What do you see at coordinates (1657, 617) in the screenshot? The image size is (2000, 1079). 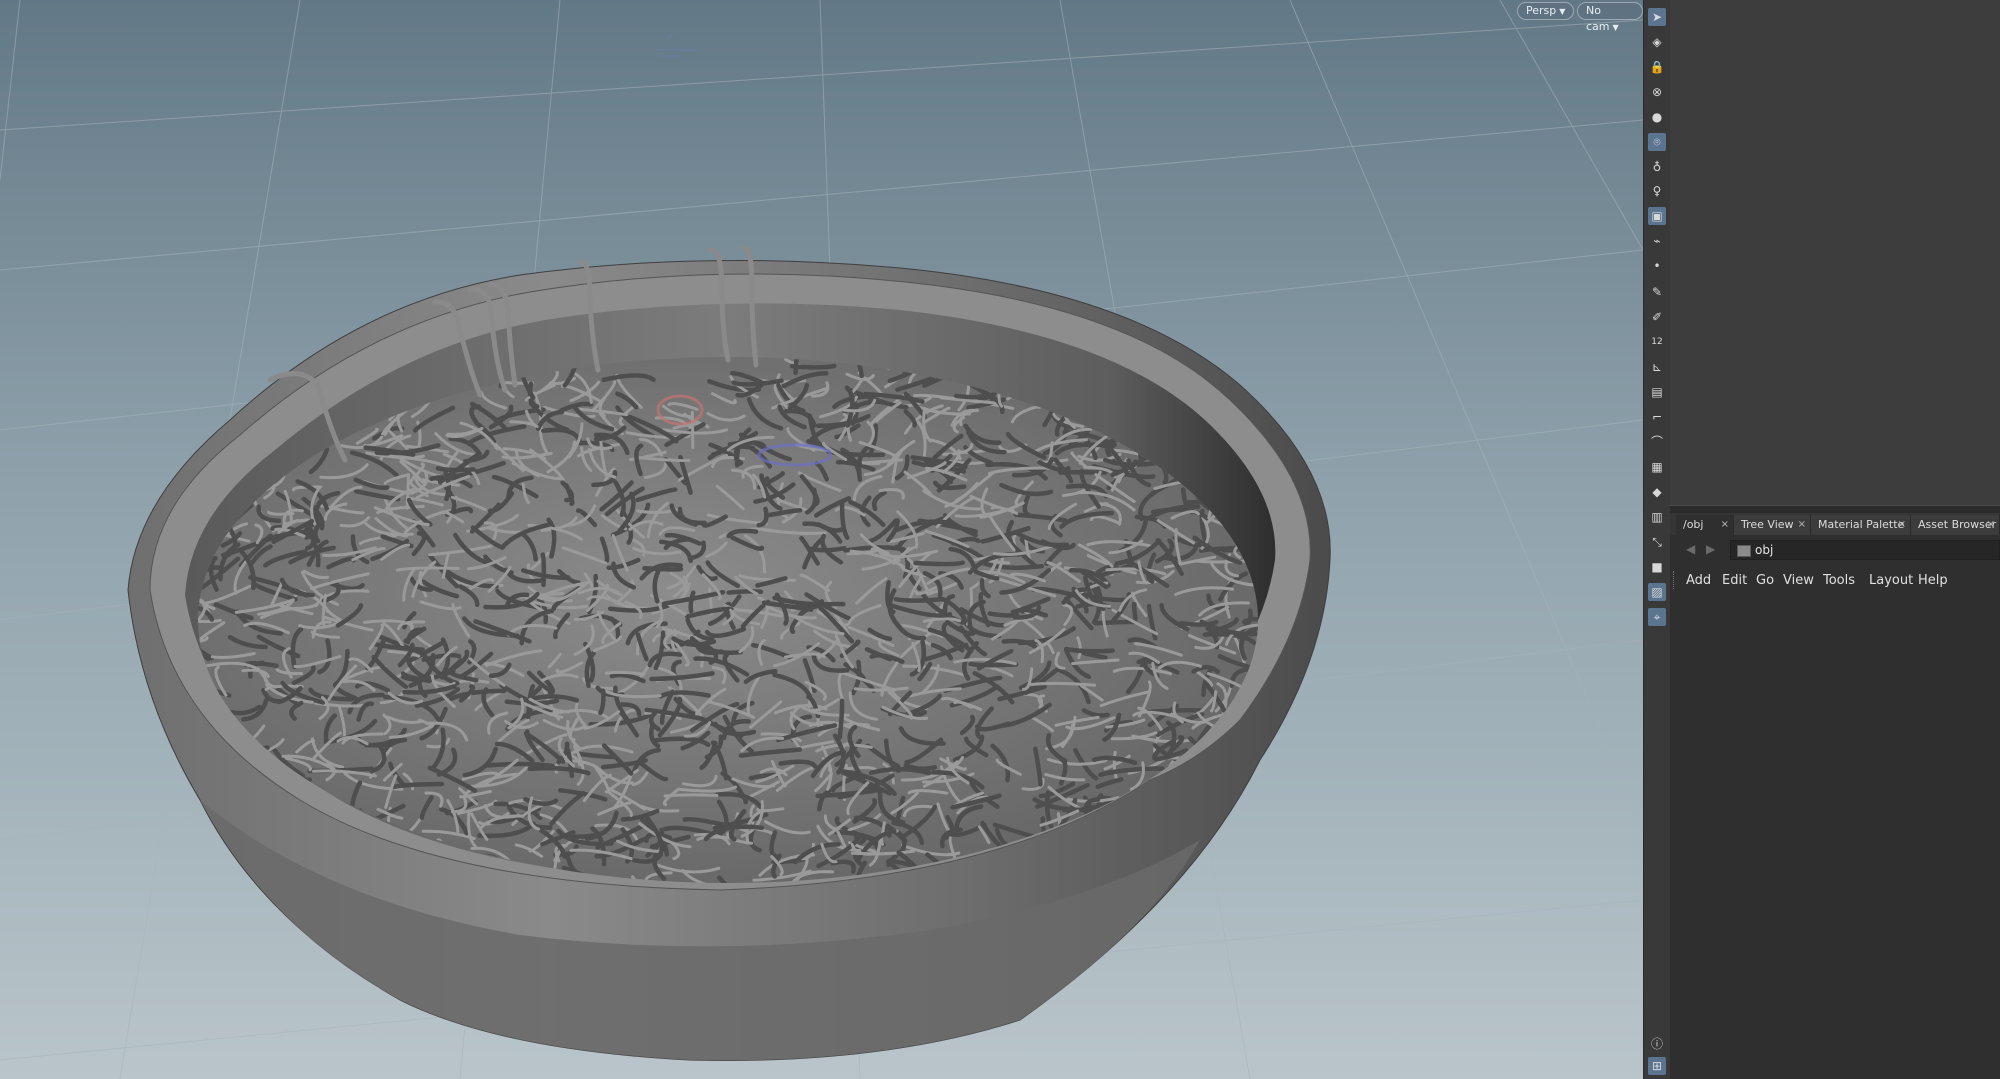 I see `pin-icon: ⌖` at bounding box center [1657, 617].